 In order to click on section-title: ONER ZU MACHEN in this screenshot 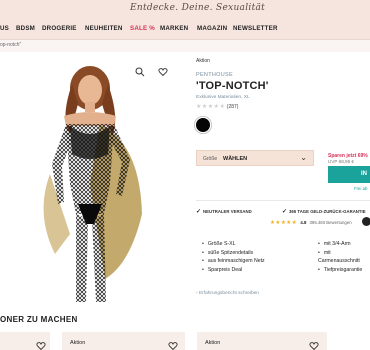, I will do `click(39, 319)`.